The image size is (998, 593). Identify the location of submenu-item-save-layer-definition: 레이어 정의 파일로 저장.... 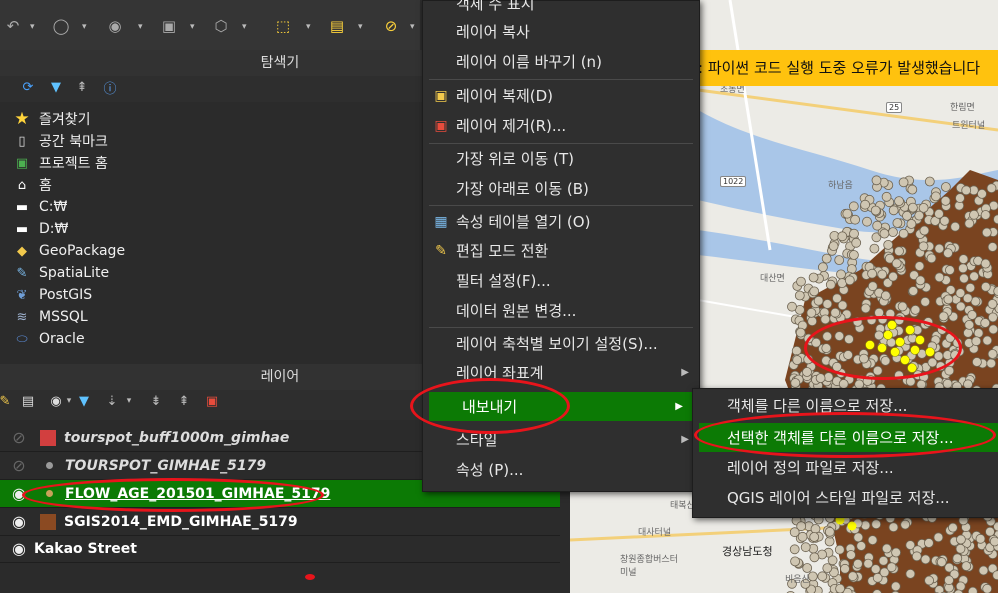
(845, 467).